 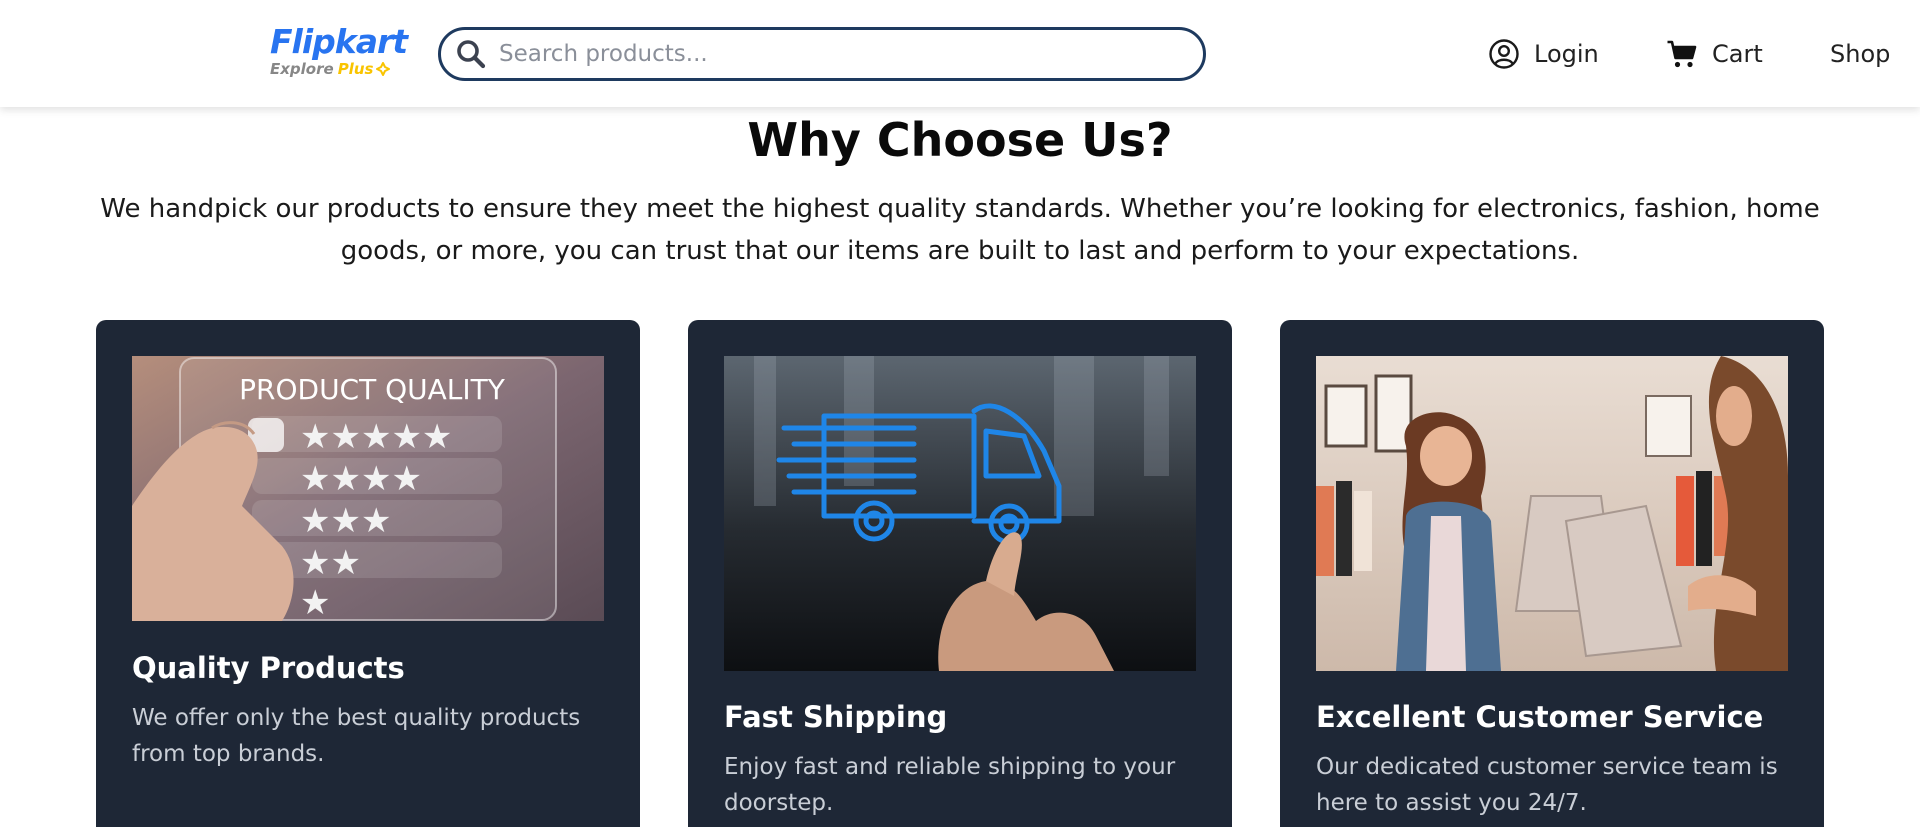 I want to click on cart-link: Cart, so click(x=1714, y=54).